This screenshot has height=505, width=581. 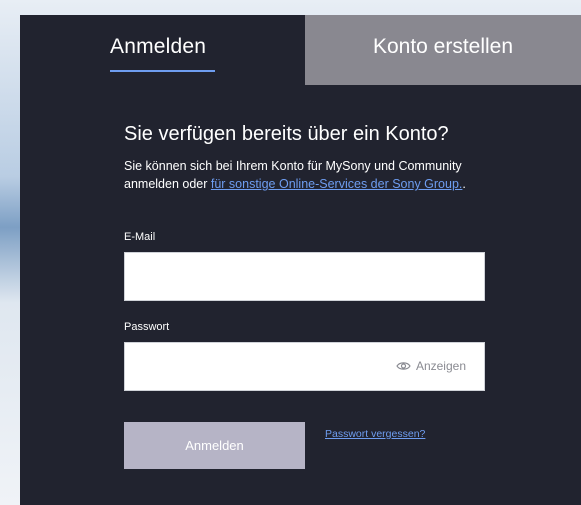 I want to click on show-password-label: Anzeigen, so click(x=440, y=366).